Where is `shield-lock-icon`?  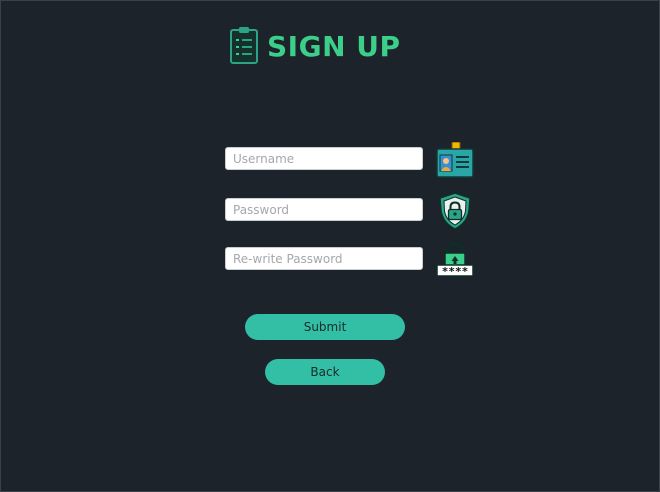 shield-lock-icon is located at coordinates (455, 213).